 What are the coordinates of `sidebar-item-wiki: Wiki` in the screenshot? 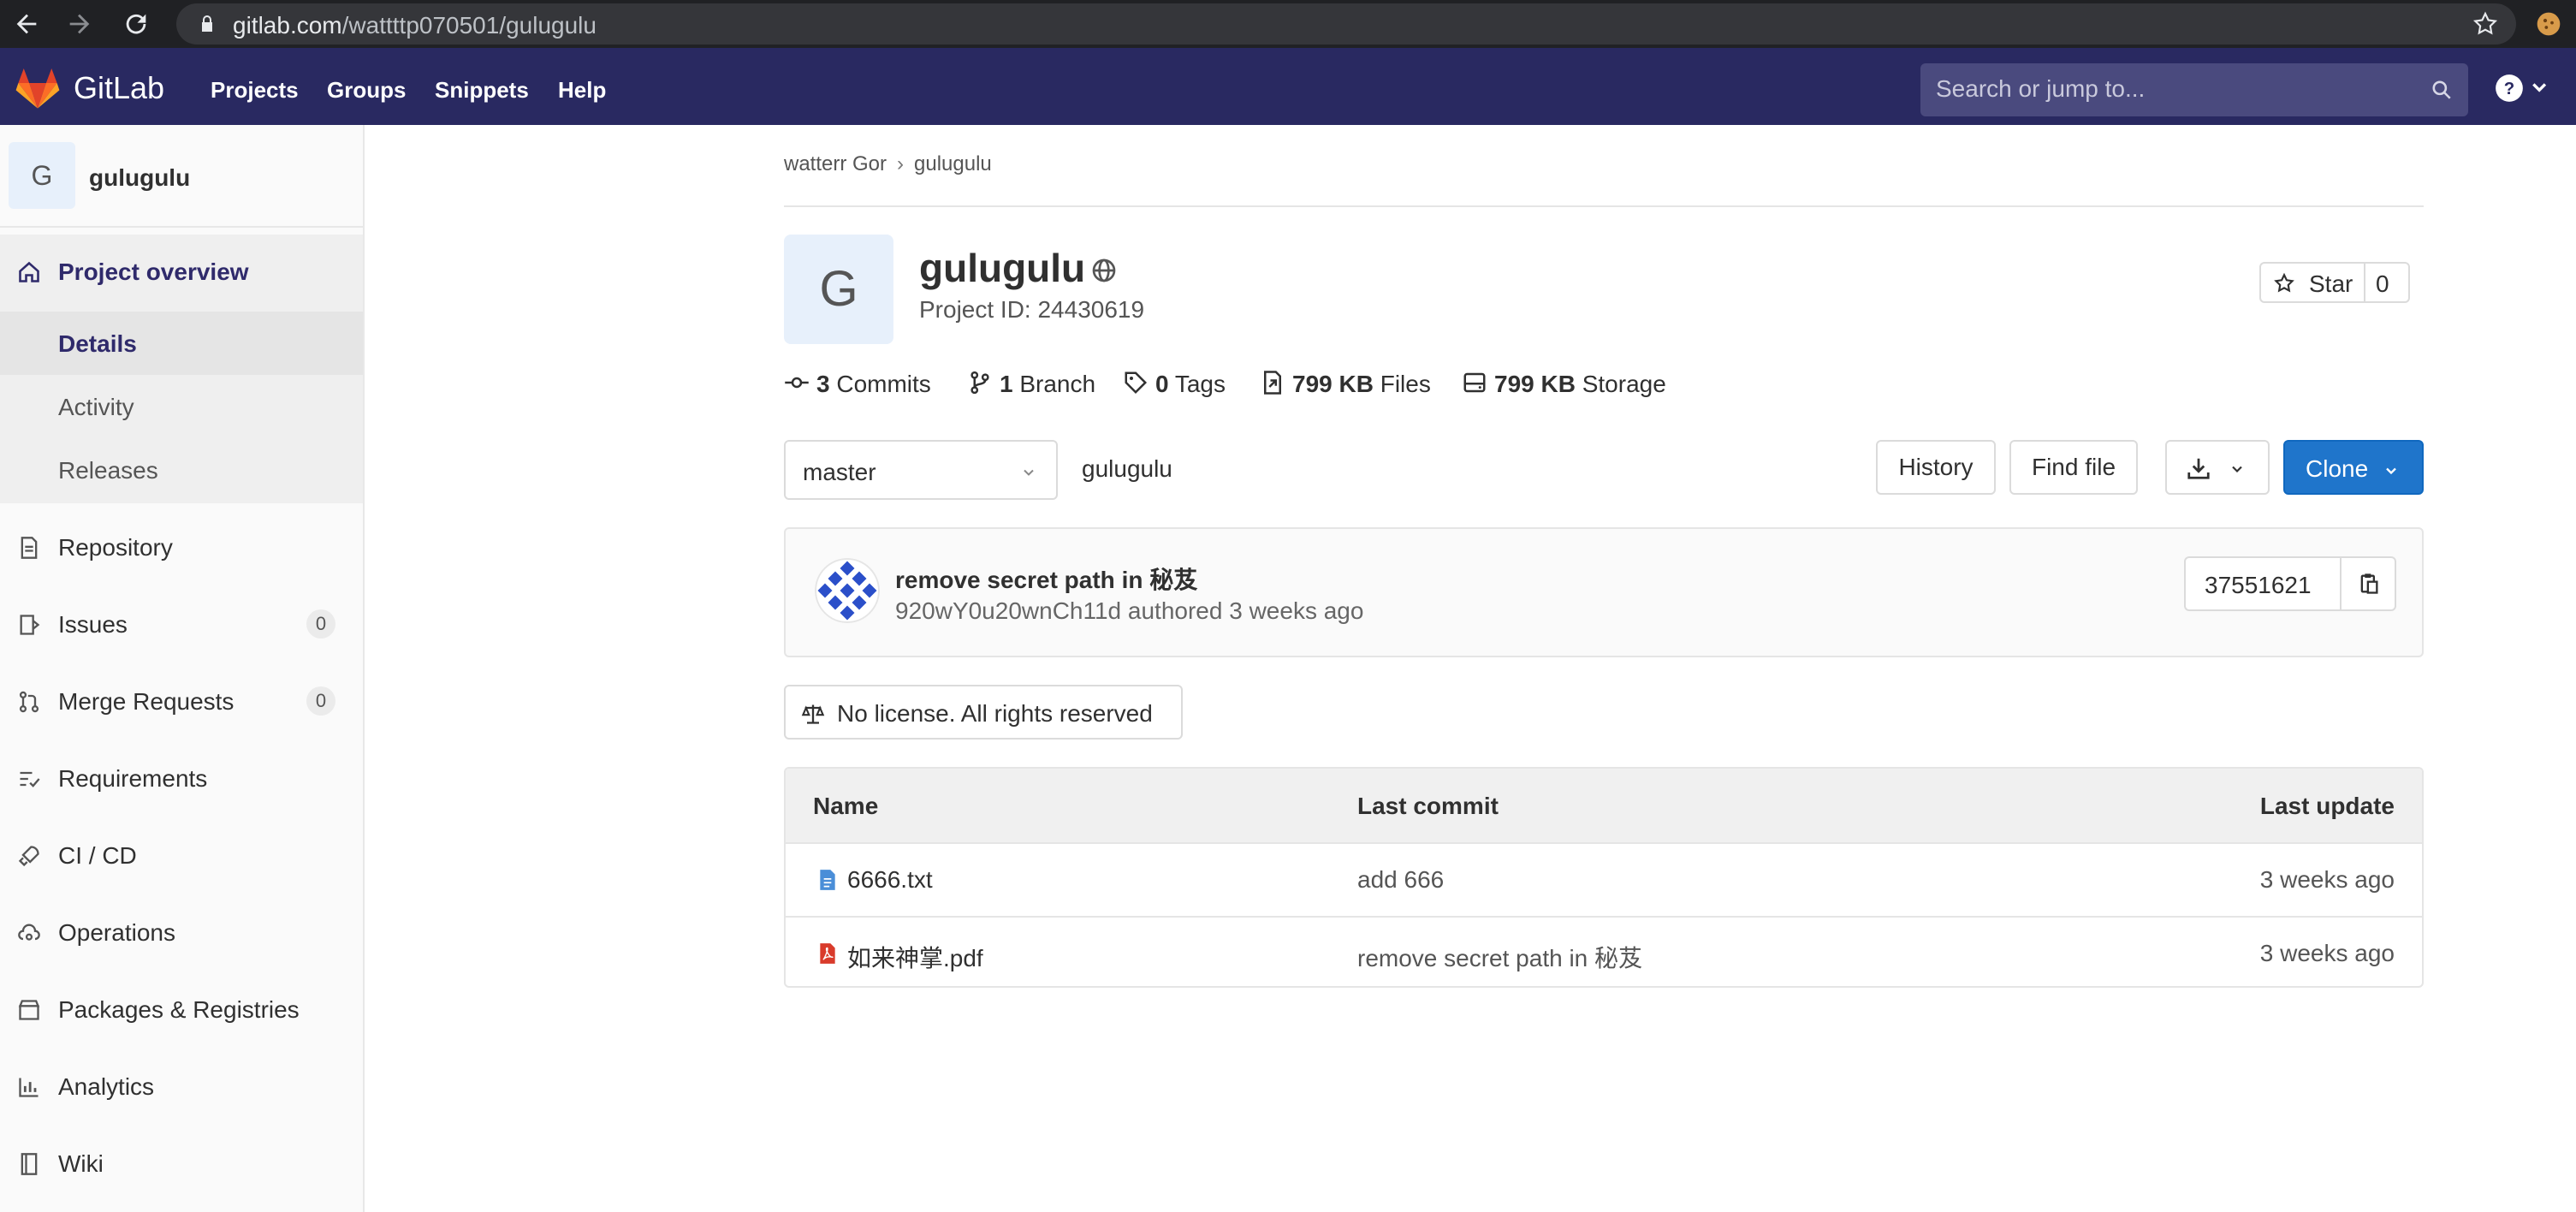 It's located at (181, 1163).